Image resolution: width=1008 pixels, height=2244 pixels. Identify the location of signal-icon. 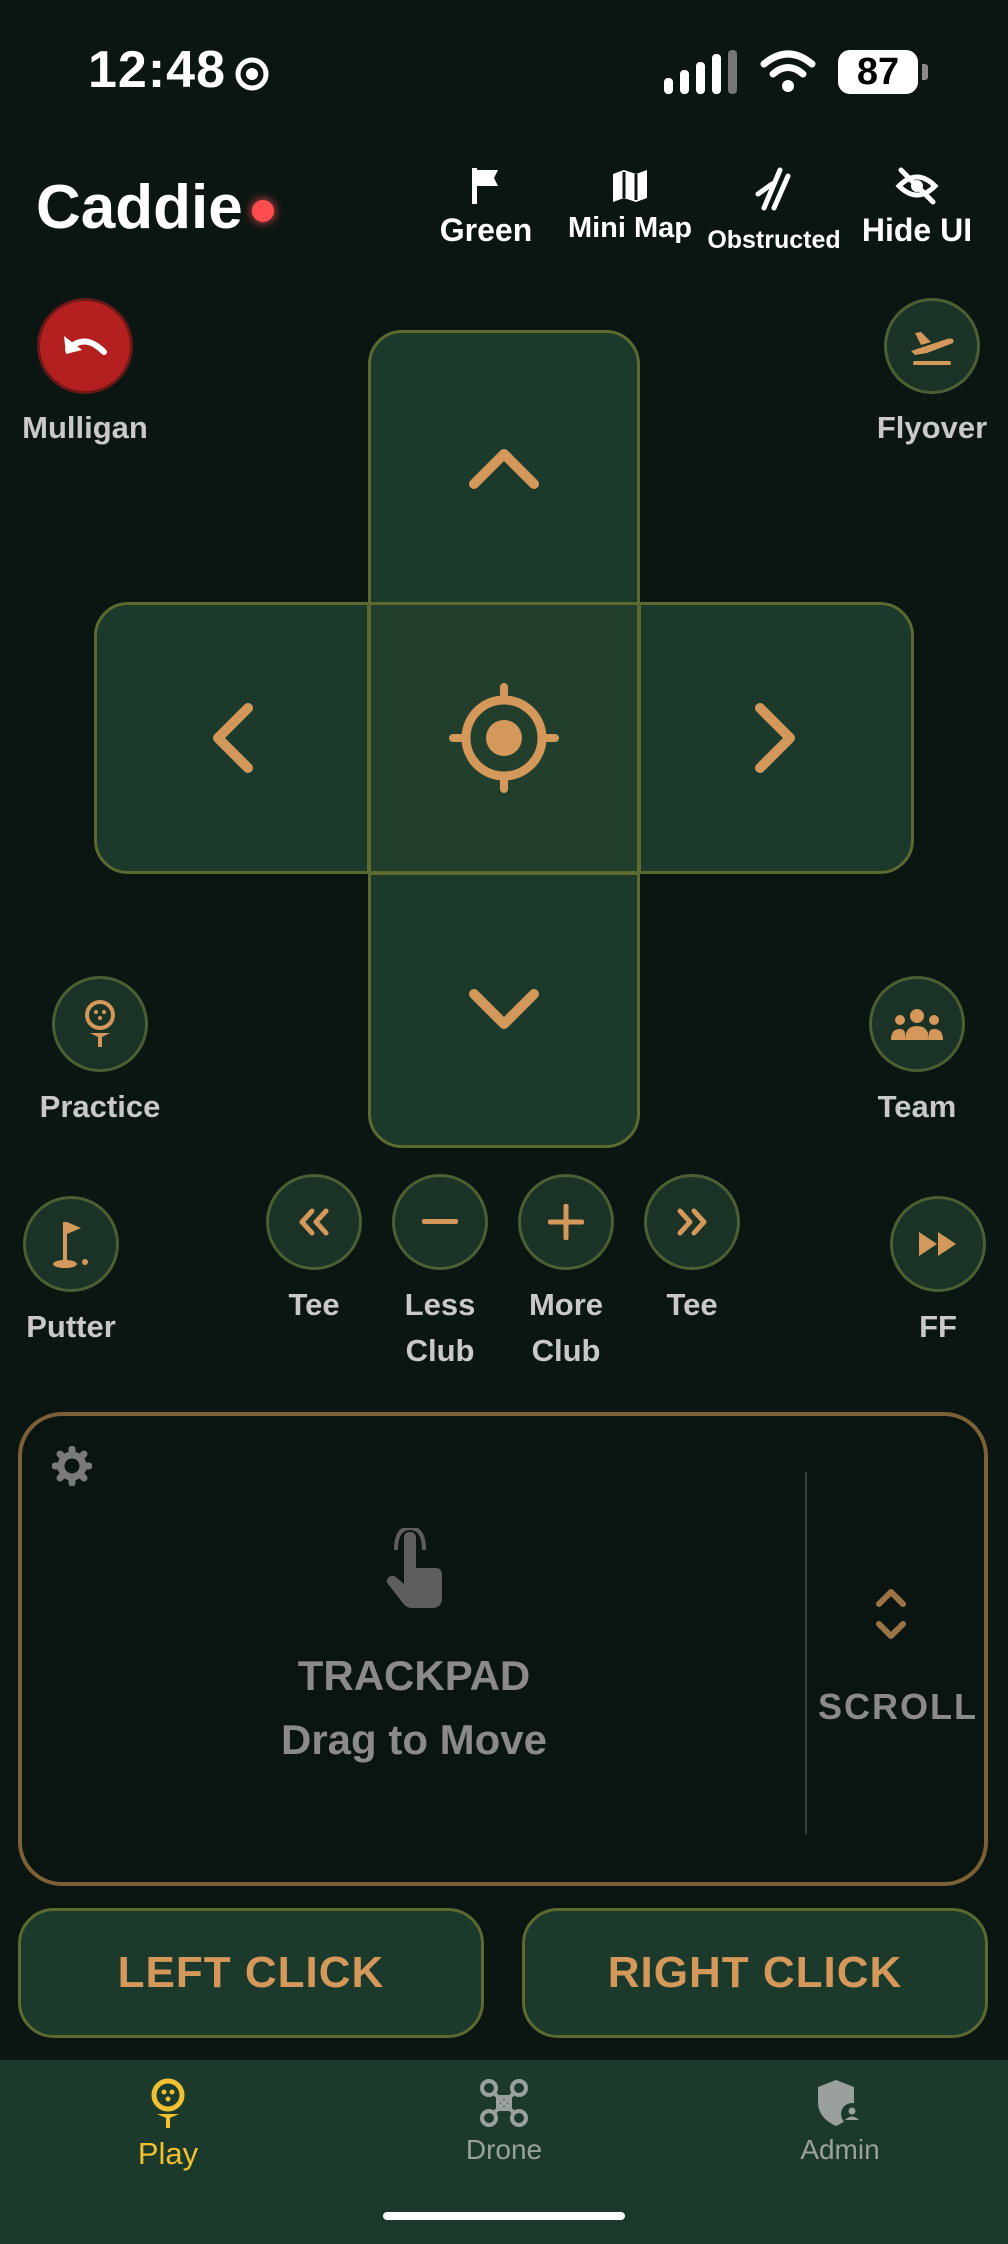
(700, 72).